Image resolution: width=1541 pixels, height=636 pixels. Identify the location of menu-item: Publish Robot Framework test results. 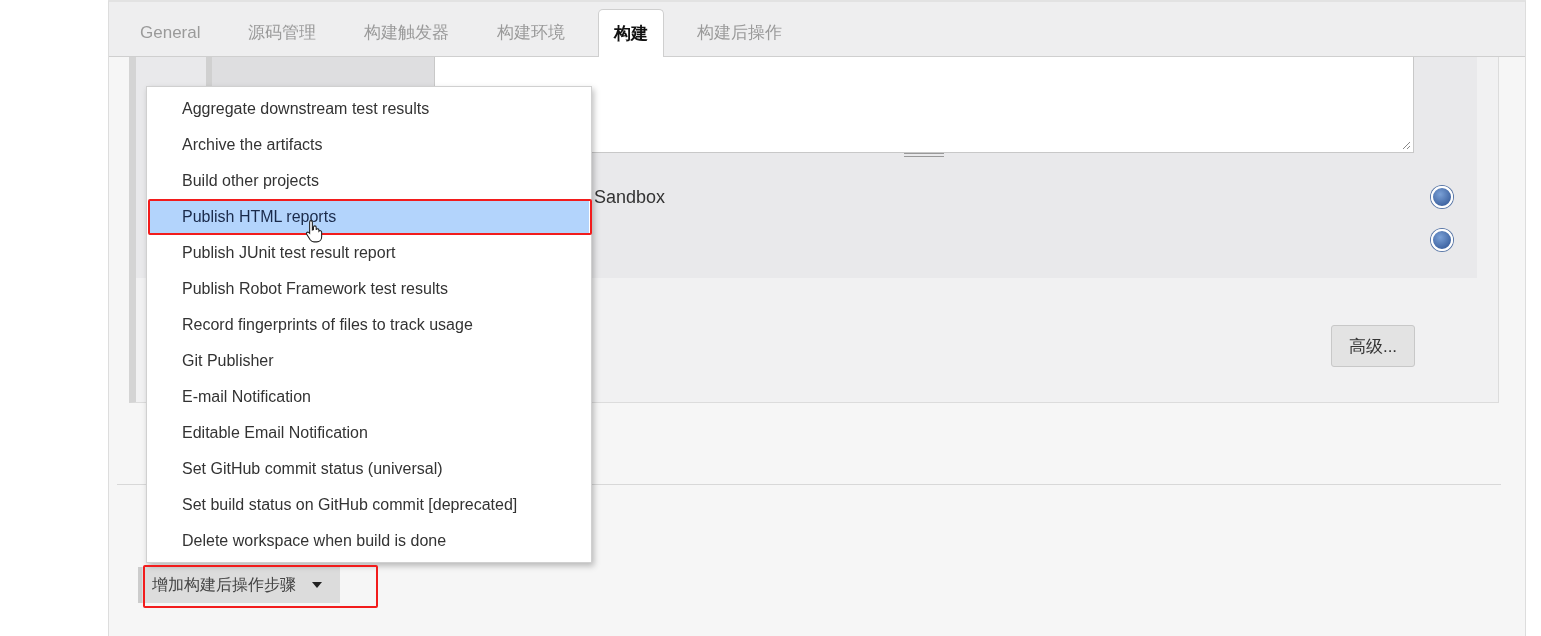
(369, 289).